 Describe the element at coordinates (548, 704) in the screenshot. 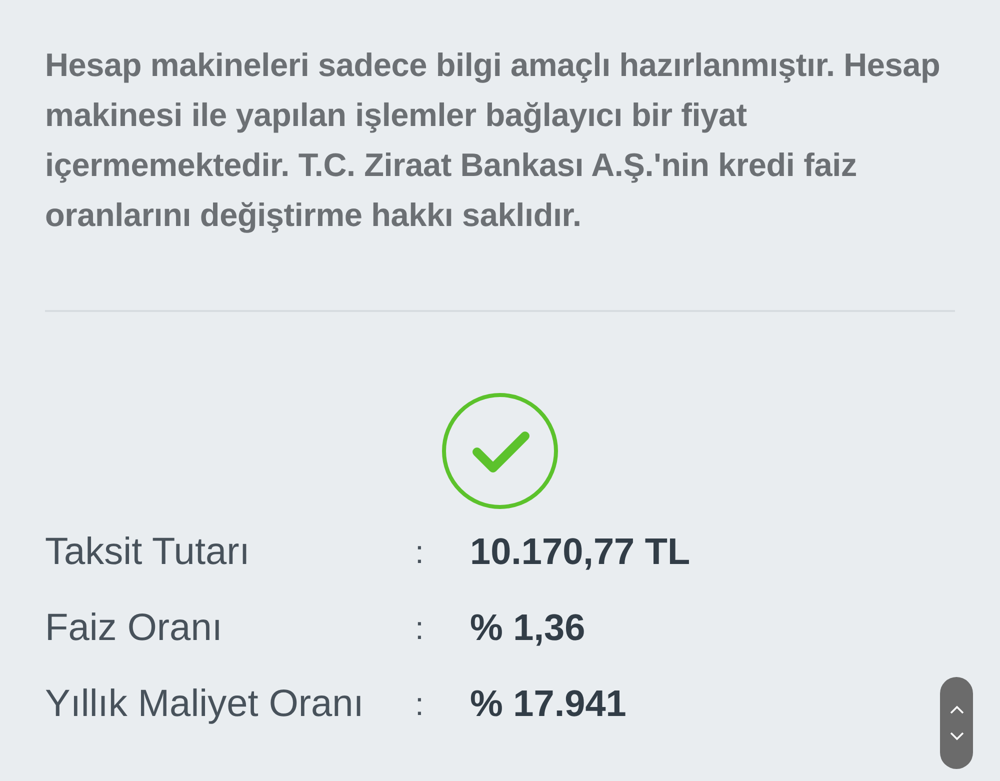

I see `result-value: % 17.941` at that location.